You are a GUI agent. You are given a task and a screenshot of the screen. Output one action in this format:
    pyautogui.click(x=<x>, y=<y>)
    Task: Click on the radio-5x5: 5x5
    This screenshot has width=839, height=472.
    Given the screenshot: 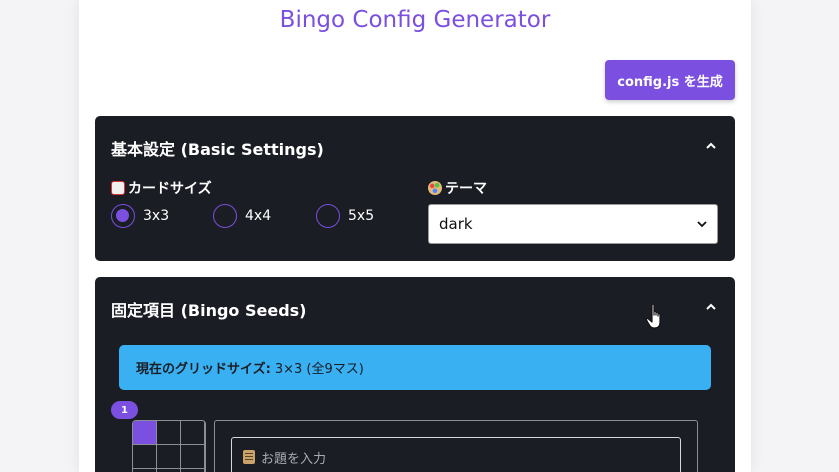 What is the action you would take?
    pyautogui.click(x=345, y=216)
    